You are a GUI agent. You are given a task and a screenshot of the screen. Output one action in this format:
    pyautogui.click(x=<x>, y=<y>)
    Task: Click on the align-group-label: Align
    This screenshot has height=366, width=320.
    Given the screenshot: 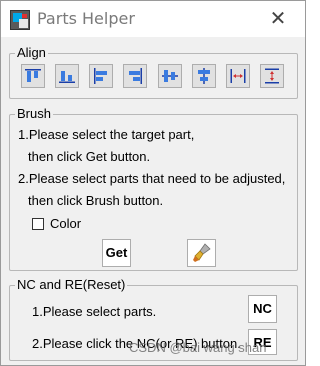 What is the action you would take?
    pyautogui.click(x=31, y=53)
    